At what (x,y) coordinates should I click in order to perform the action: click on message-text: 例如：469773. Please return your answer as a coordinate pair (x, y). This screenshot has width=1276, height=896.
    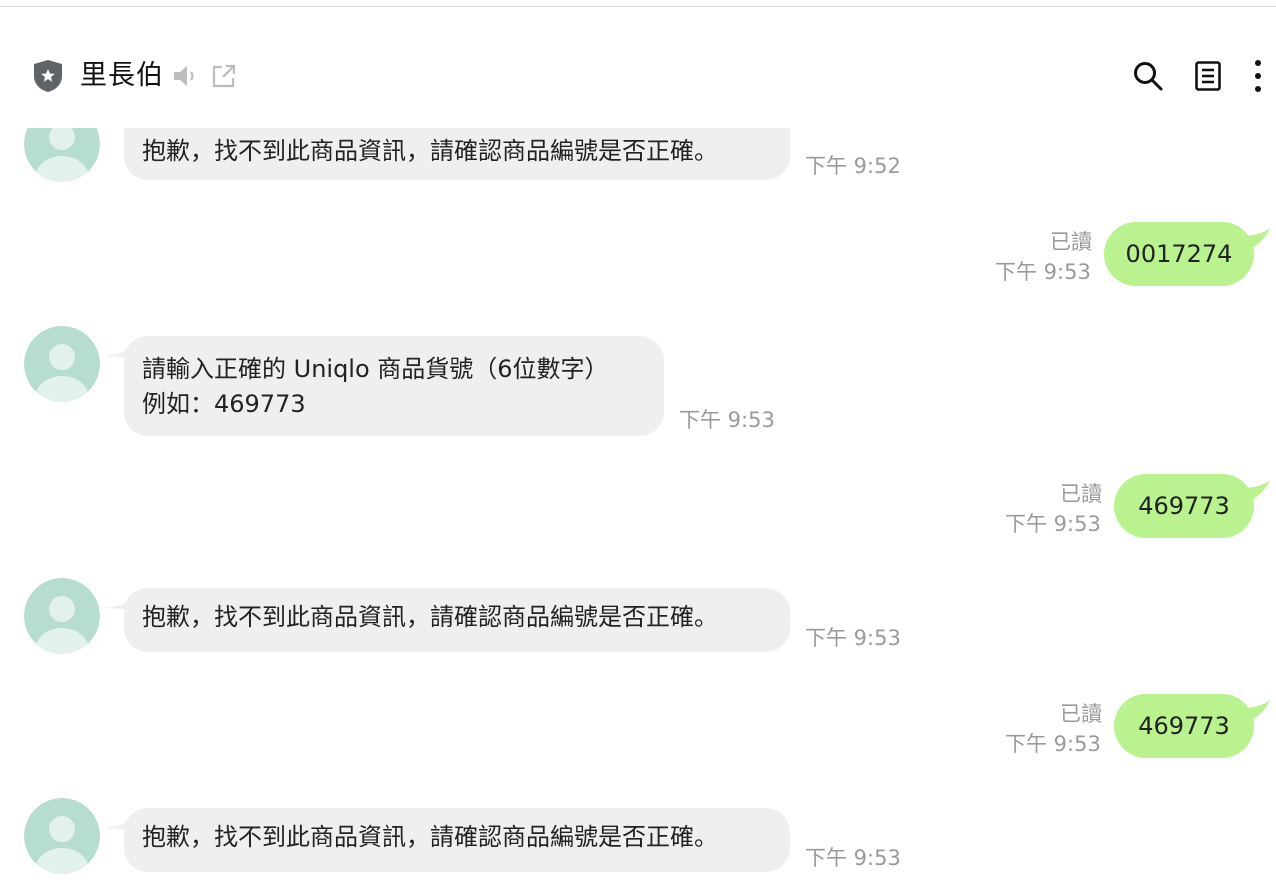
    Looking at the image, I should click on (224, 404).